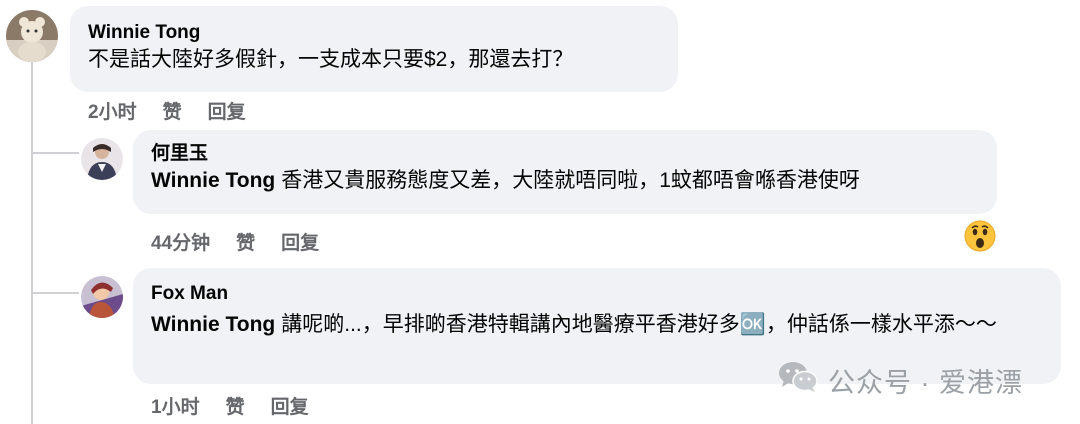 The height and width of the screenshot is (424, 1080). Describe the element at coordinates (980, 236) in the screenshot. I see `wow-emoji-icon` at that location.